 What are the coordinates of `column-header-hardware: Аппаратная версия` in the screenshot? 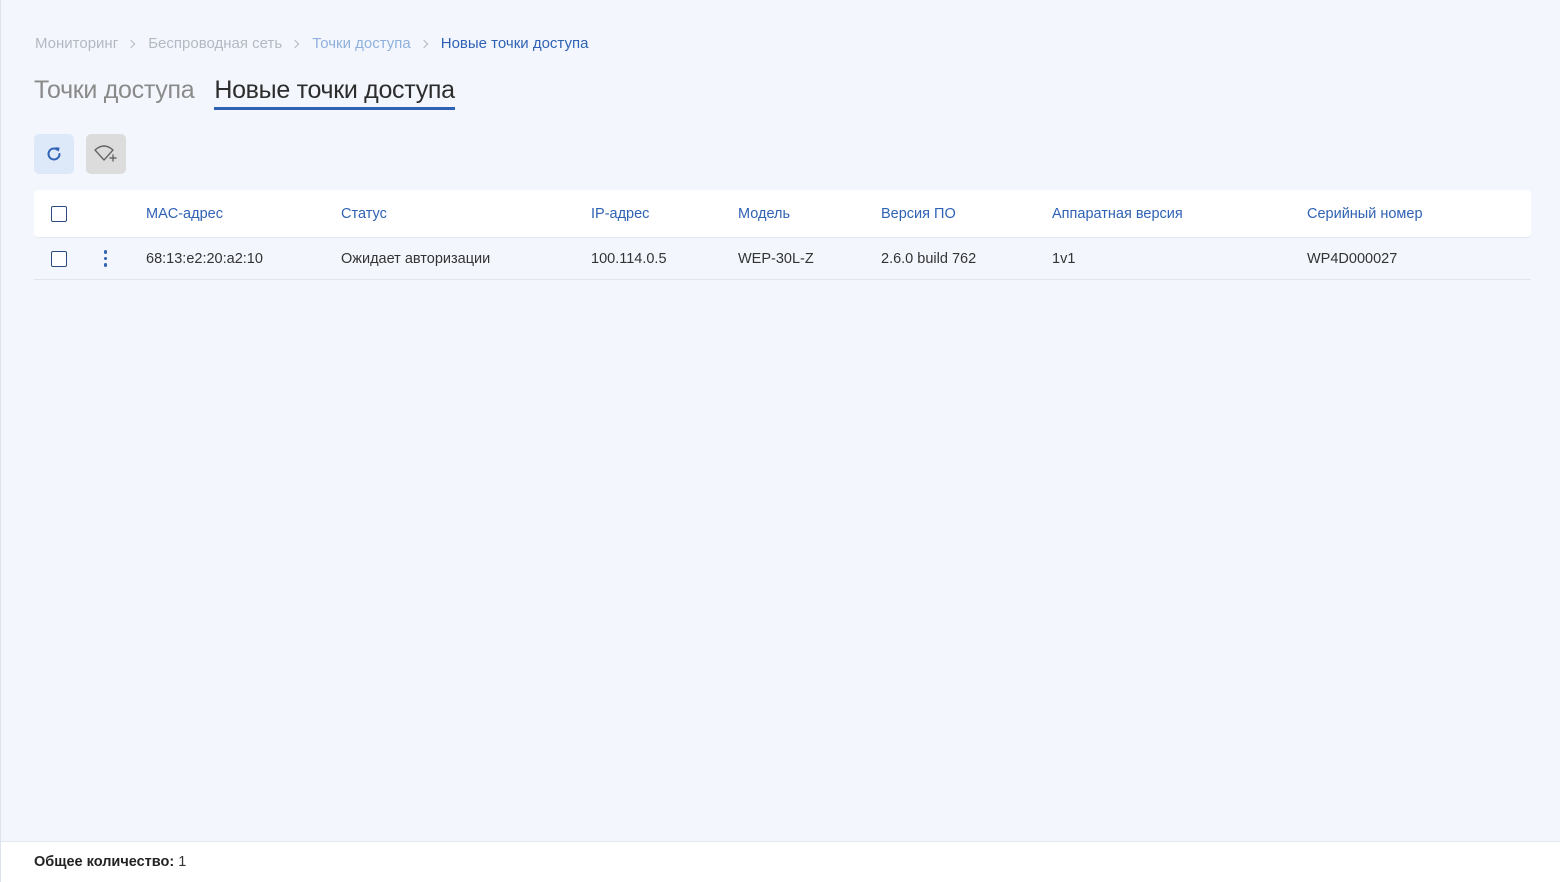 It's located at (1117, 213).